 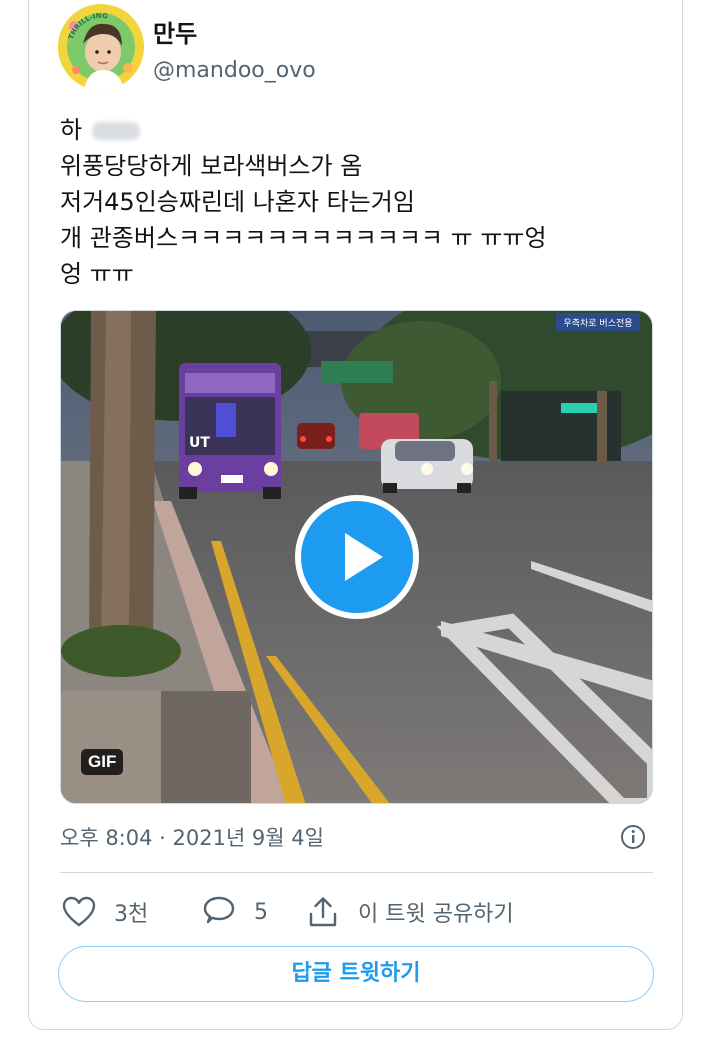 I want to click on user-handle: @mandoo_ovo, so click(x=234, y=70).